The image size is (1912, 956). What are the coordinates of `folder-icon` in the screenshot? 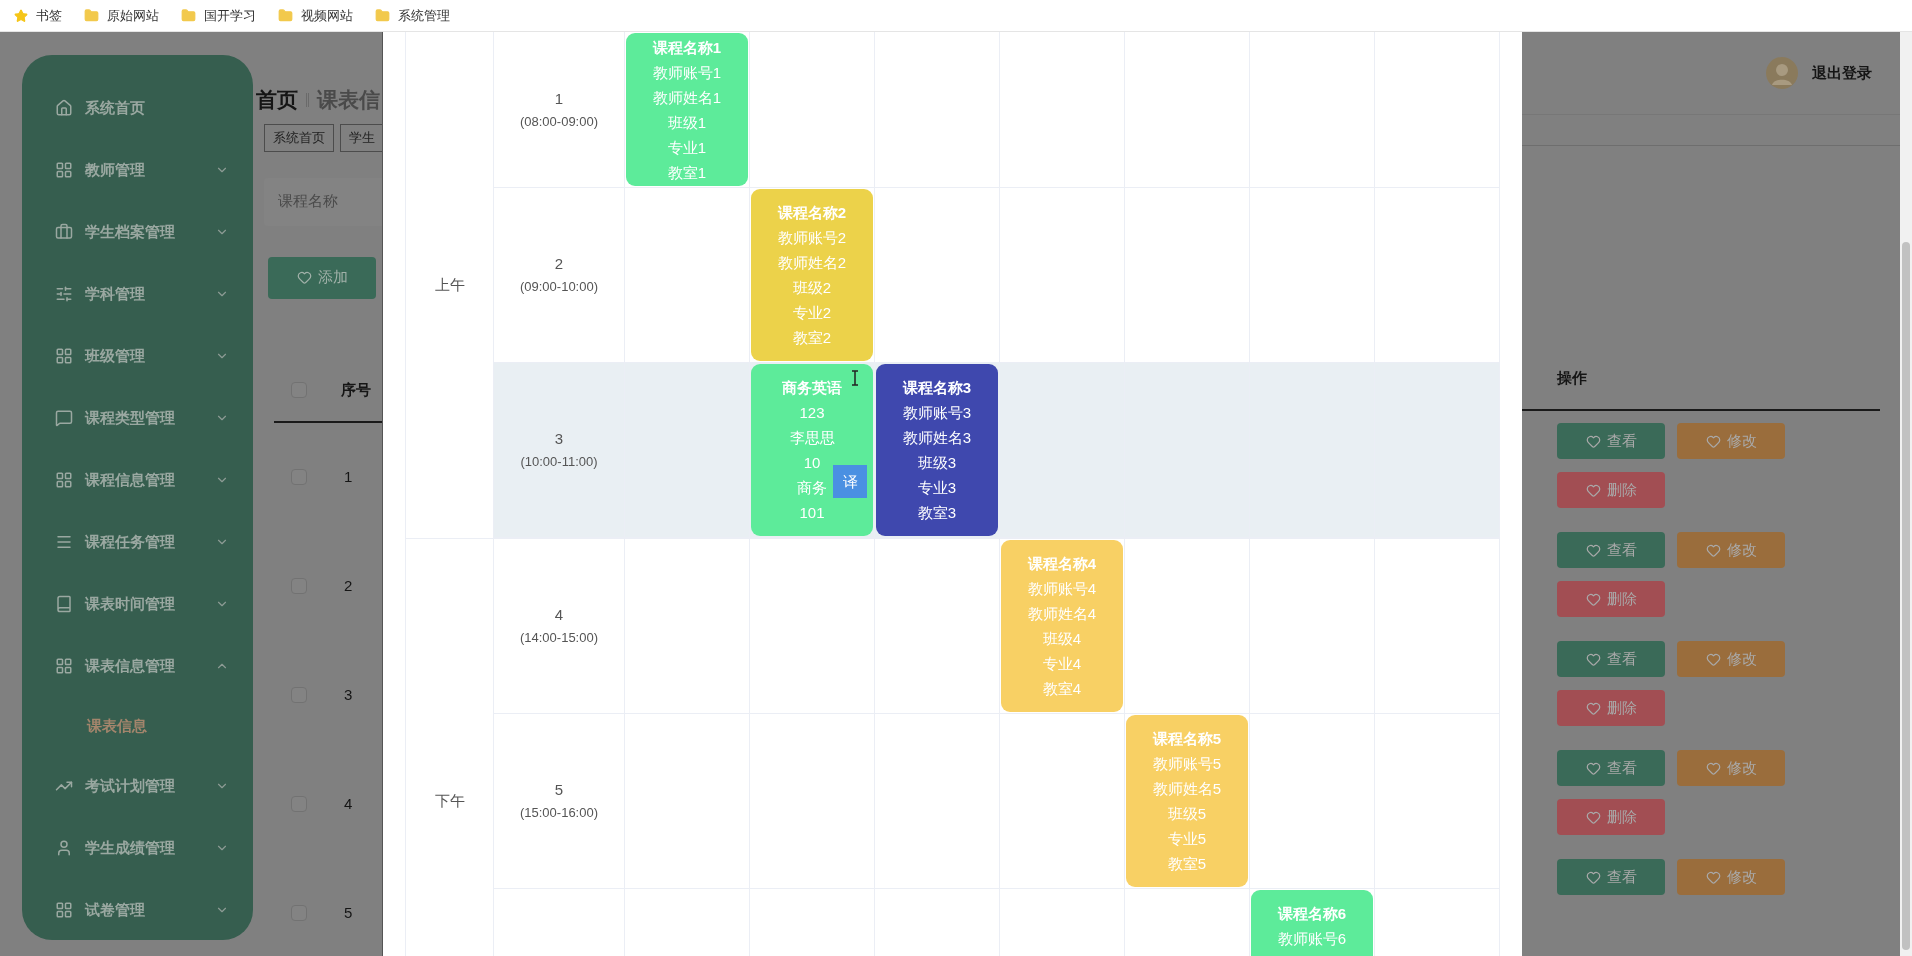 It's located at (382, 15).